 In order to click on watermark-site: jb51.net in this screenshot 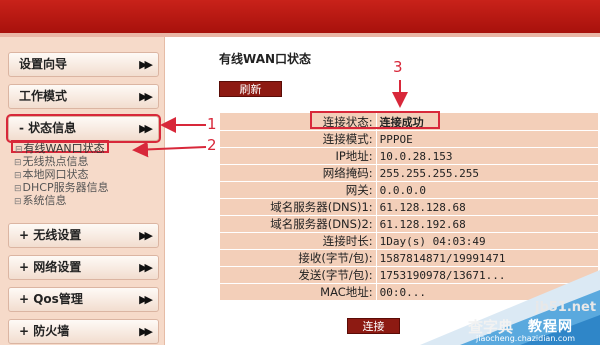, I will do `click(566, 307)`.